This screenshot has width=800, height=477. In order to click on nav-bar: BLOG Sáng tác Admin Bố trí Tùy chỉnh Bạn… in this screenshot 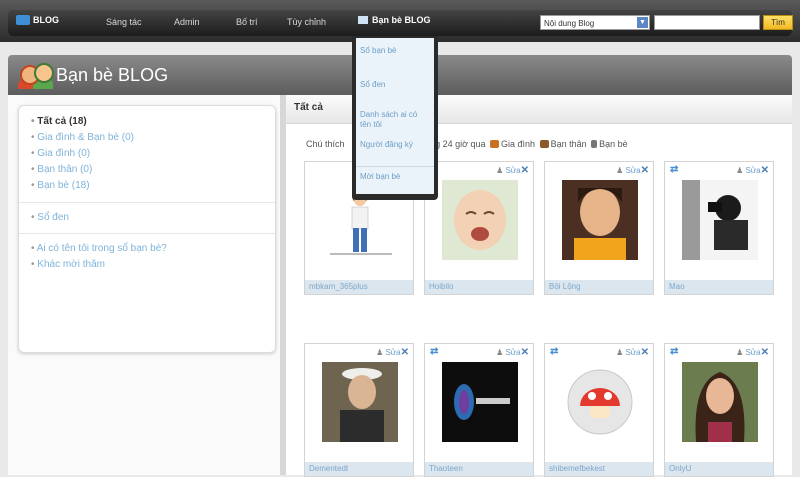, I will do `click(400, 23)`.